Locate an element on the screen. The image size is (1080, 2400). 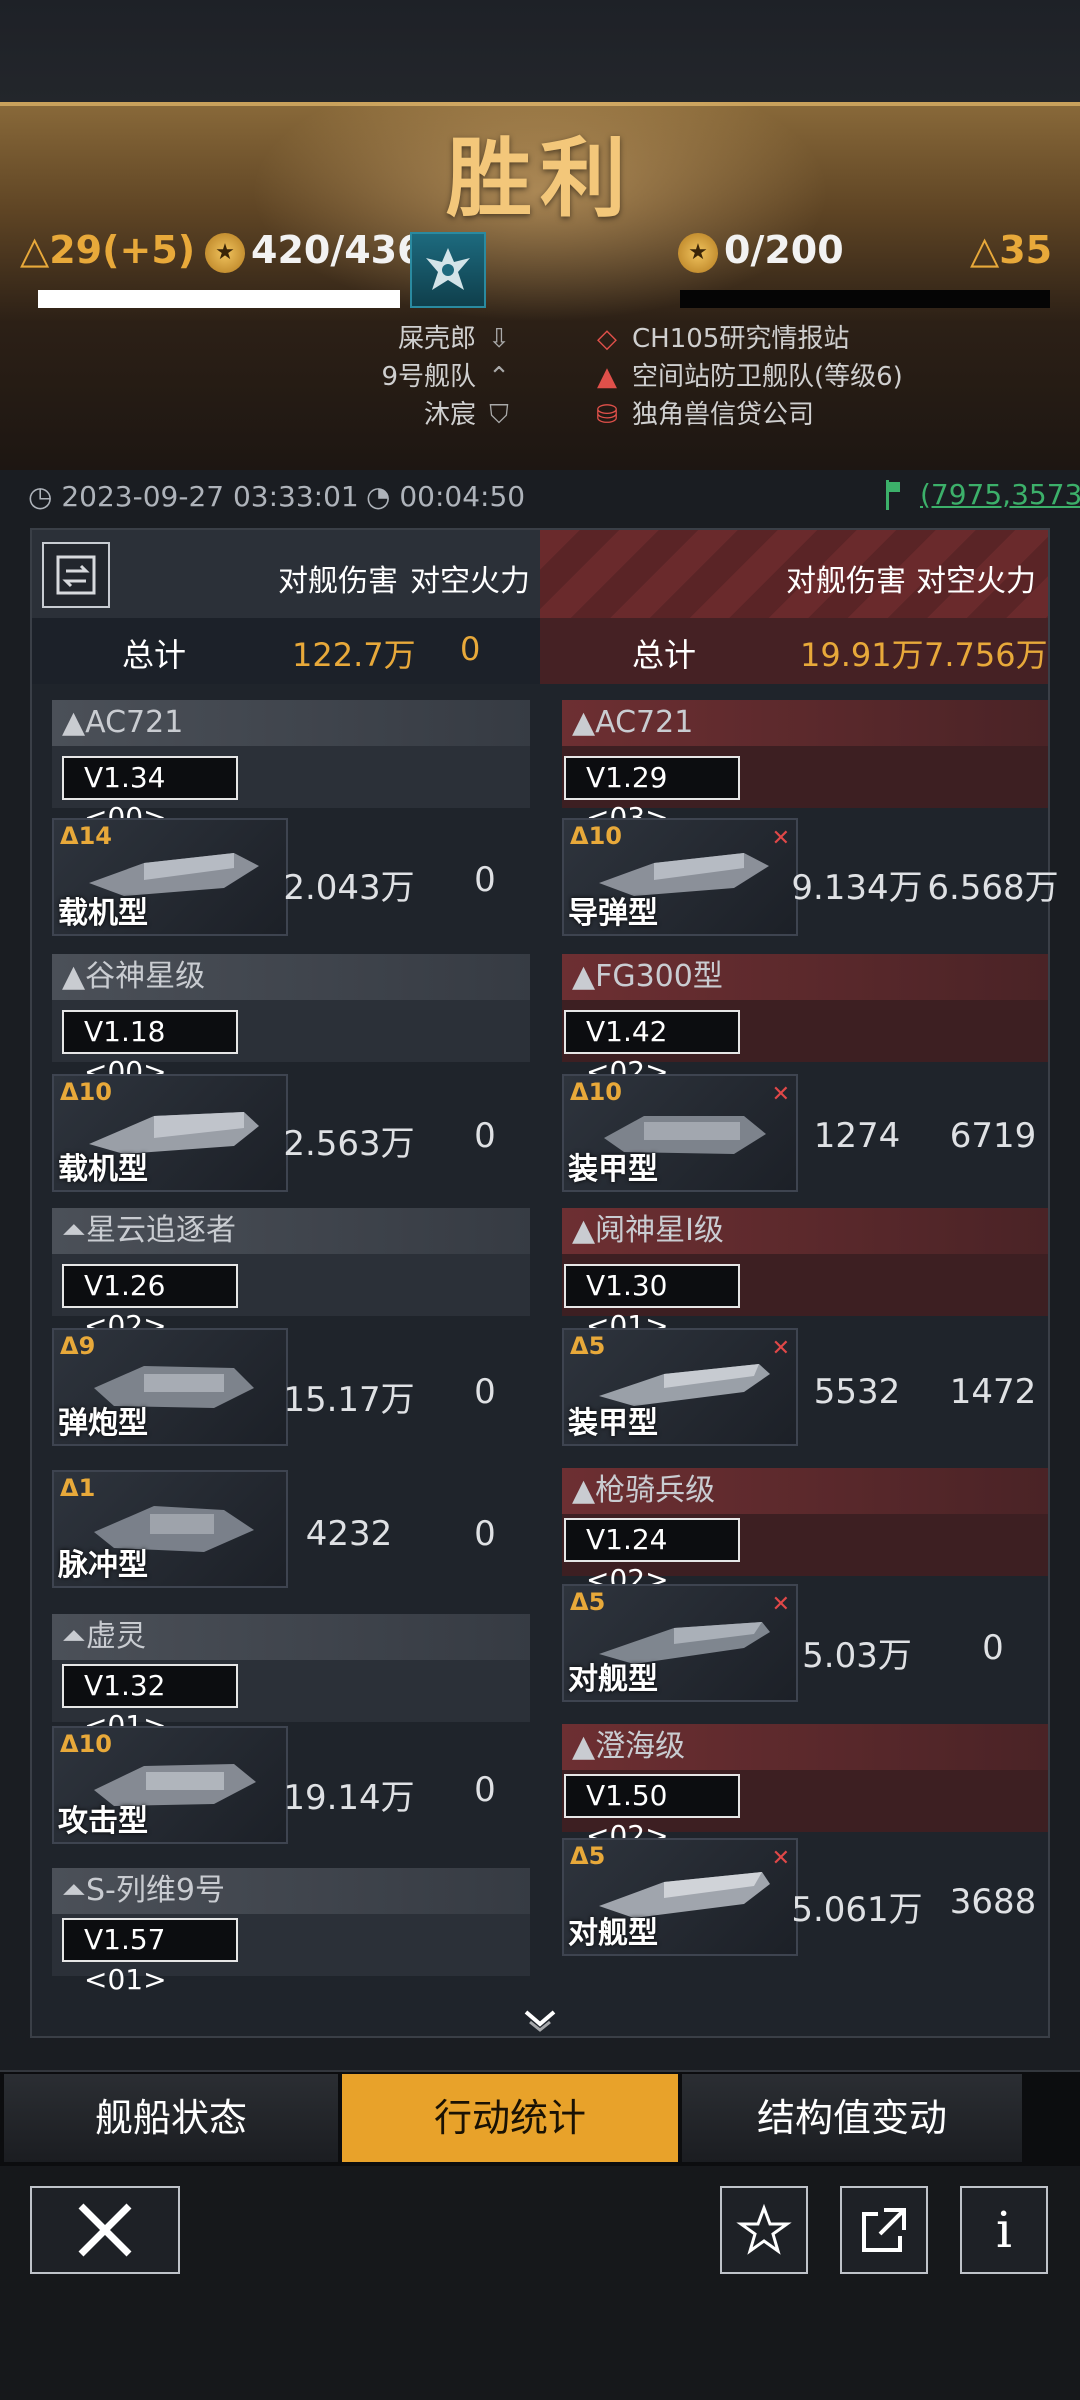
enemy-ship-name-bar: ▲FG300型 is located at coordinates (805, 977).